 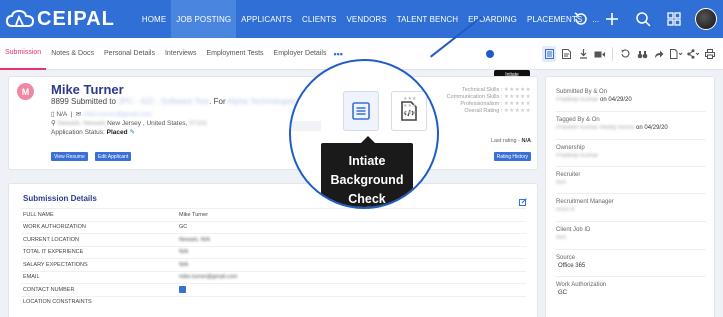 I want to click on meta-value-name: Arun R, so click(x=565, y=210).